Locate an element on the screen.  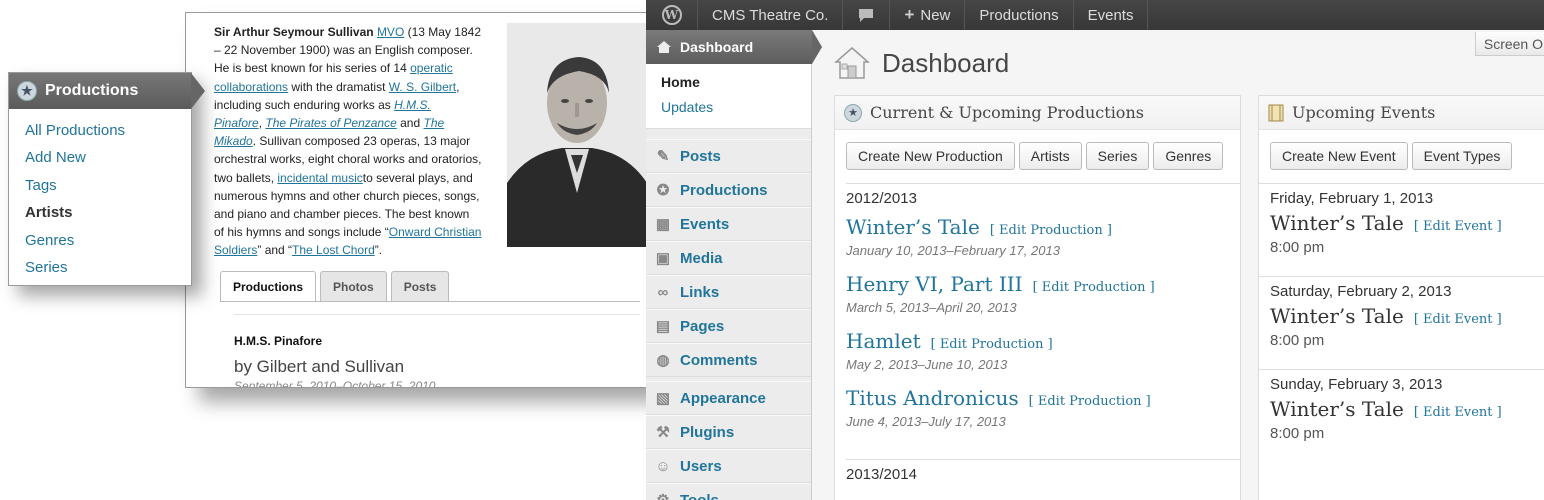
sidebar-item-label: Media is located at coordinates (701, 258).